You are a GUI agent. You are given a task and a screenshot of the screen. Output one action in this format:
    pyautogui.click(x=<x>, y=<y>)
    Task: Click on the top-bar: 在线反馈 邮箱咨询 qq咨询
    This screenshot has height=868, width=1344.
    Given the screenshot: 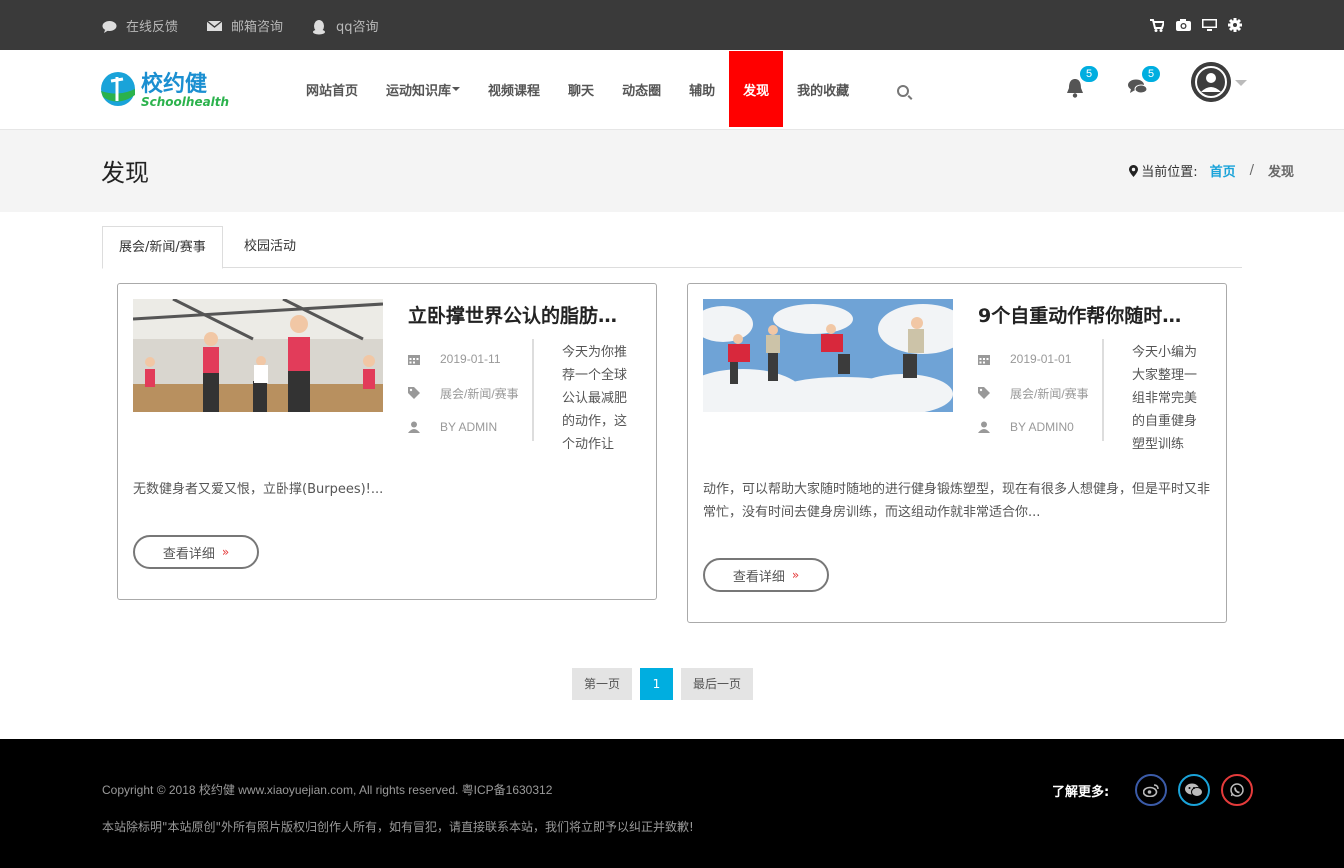 What is the action you would take?
    pyautogui.click(x=672, y=25)
    